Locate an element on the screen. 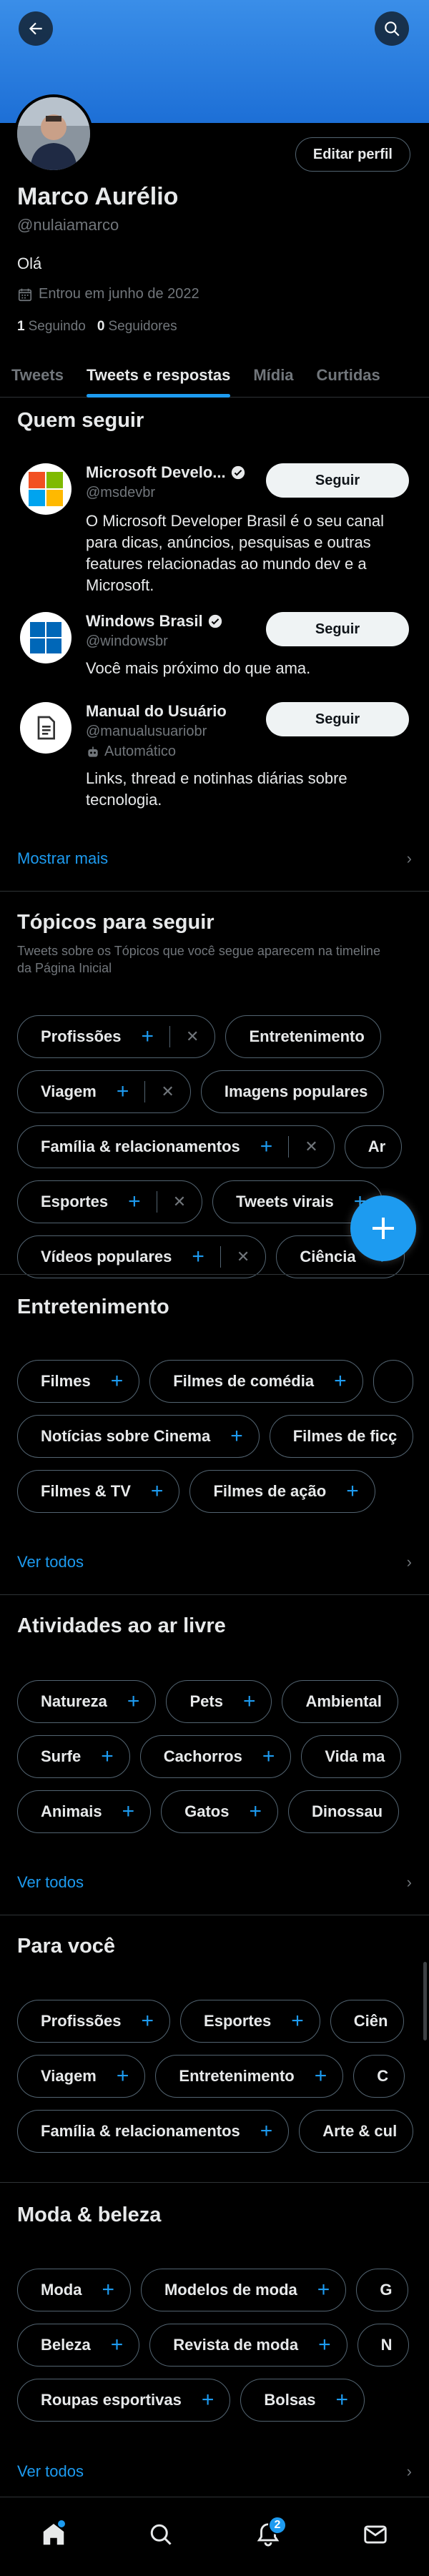  profile-avatar is located at coordinates (53, 133).